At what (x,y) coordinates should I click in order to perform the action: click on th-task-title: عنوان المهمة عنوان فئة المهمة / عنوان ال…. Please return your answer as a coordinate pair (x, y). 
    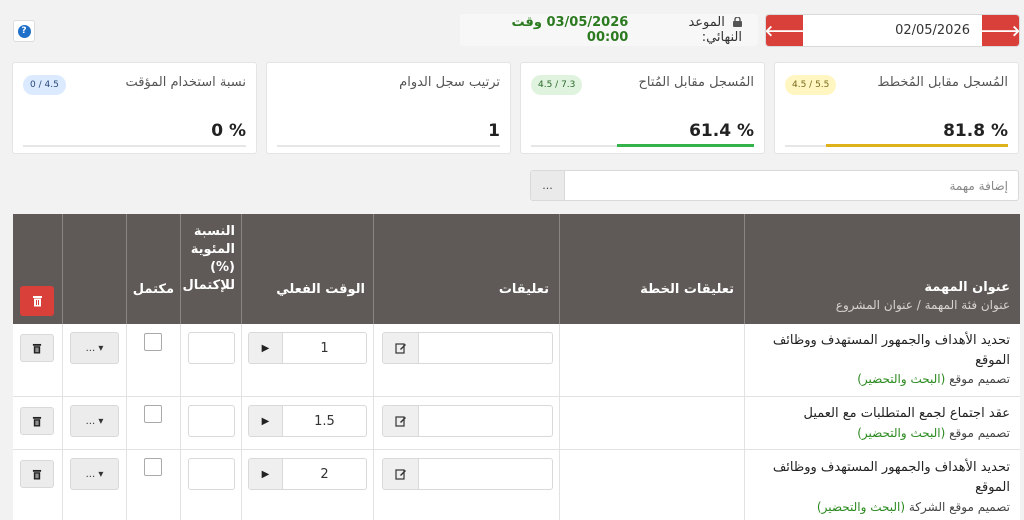
    Looking at the image, I should click on (882, 269).